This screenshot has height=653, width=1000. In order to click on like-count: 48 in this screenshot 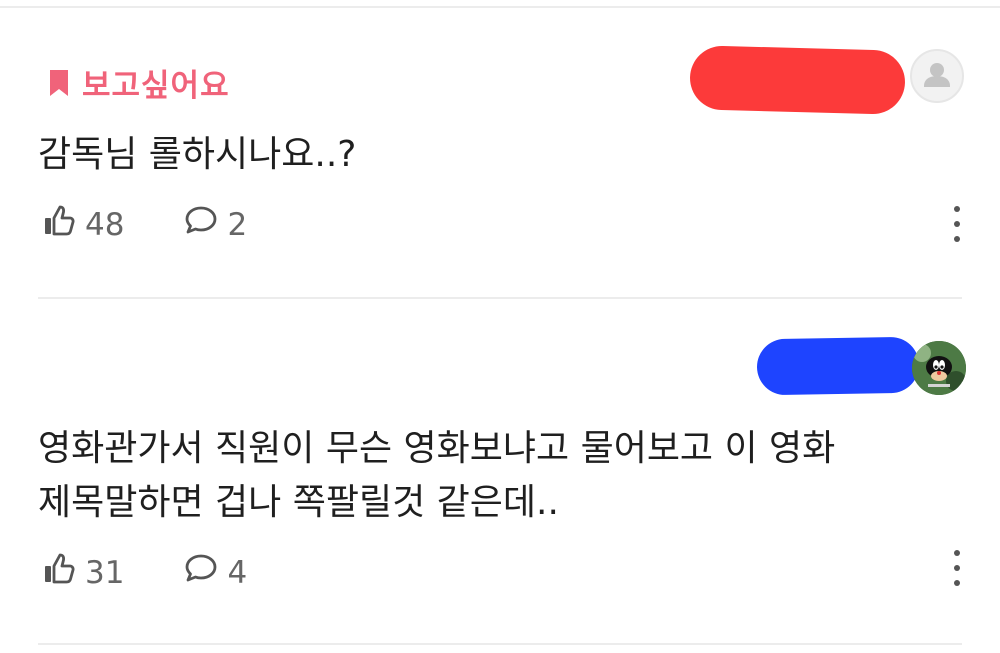, I will do `click(105, 225)`.